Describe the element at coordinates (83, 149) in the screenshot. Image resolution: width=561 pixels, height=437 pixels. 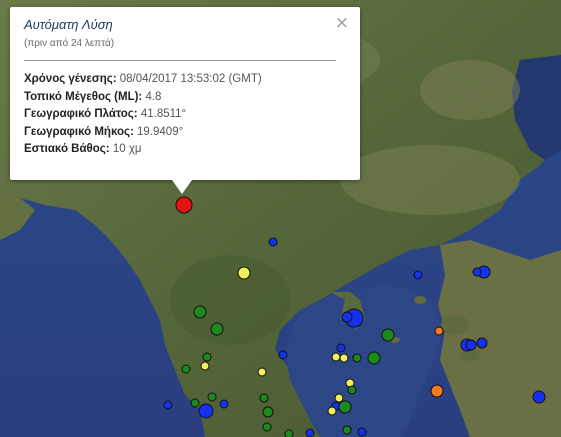
I see `field-depth: Εστιακό Βάθος: 10 χμ` at that location.